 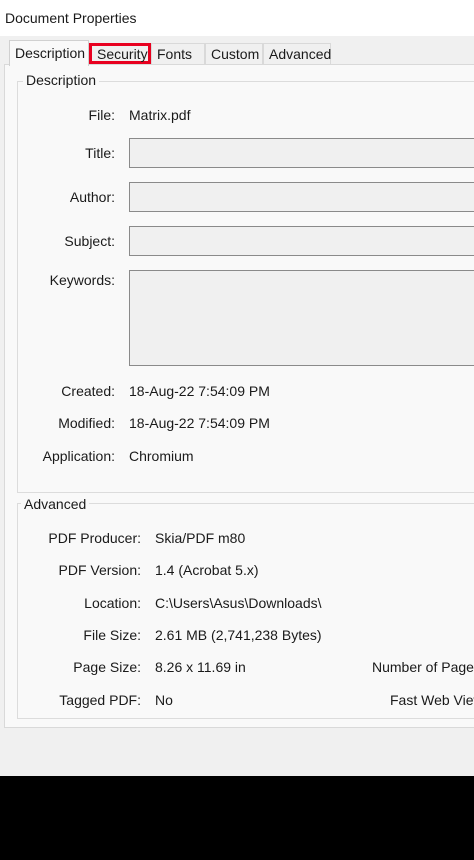 What do you see at coordinates (301, 318) in the screenshot?
I see `keywords-field` at bounding box center [301, 318].